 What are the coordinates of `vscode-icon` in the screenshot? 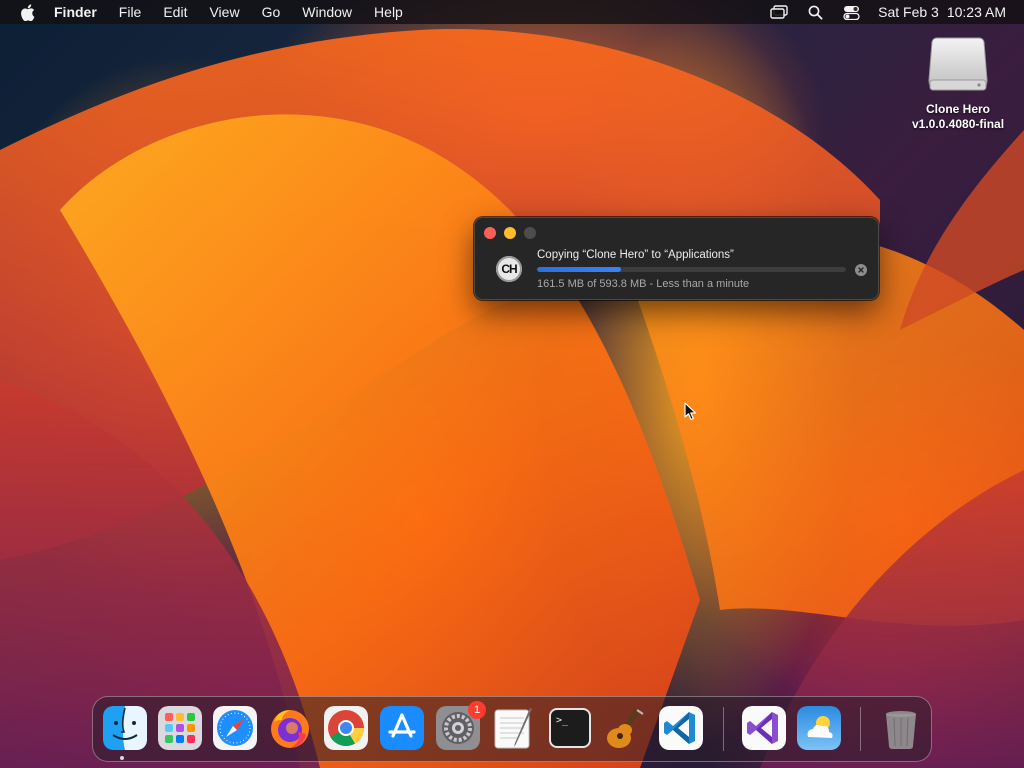 It's located at (681, 728).